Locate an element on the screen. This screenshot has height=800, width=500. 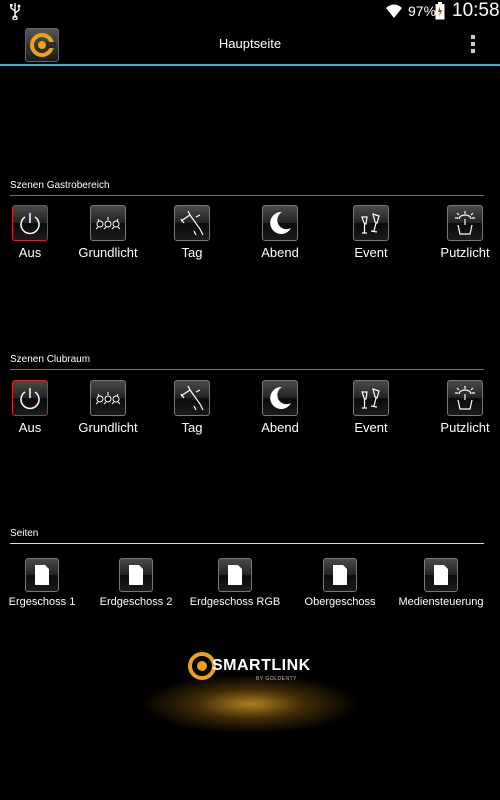
page-obergeschoss-button: Obergeschoss is located at coordinates (340, 583).